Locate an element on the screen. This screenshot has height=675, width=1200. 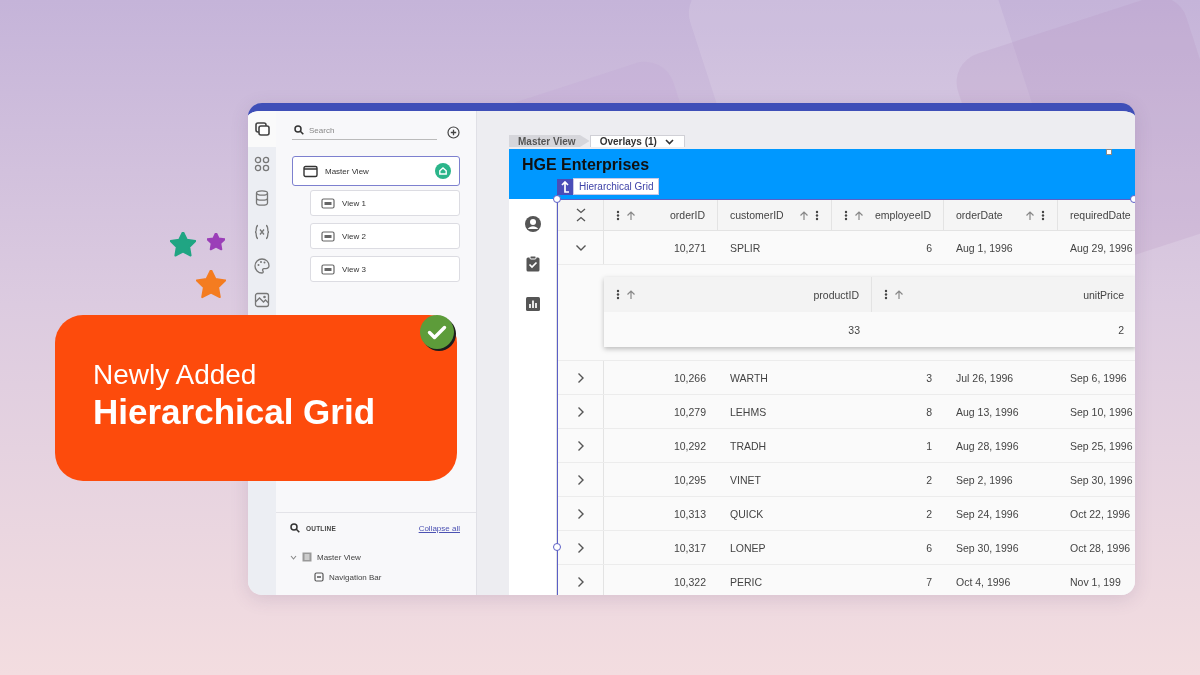
bar-chart-icon is located at coordinates (532, 304).